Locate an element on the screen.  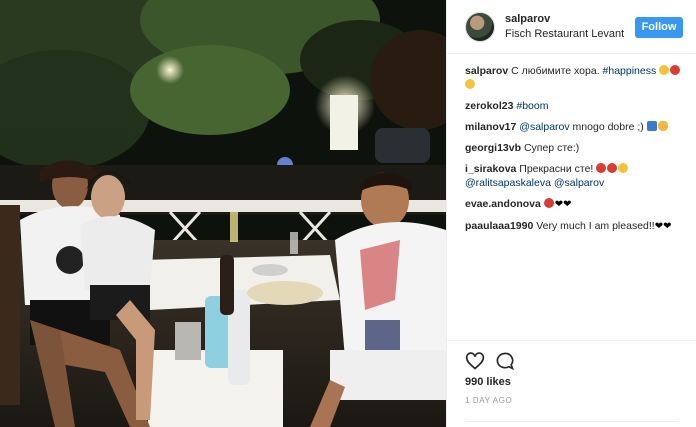
clap-emoji-icon is located at coordinates (662, 126).